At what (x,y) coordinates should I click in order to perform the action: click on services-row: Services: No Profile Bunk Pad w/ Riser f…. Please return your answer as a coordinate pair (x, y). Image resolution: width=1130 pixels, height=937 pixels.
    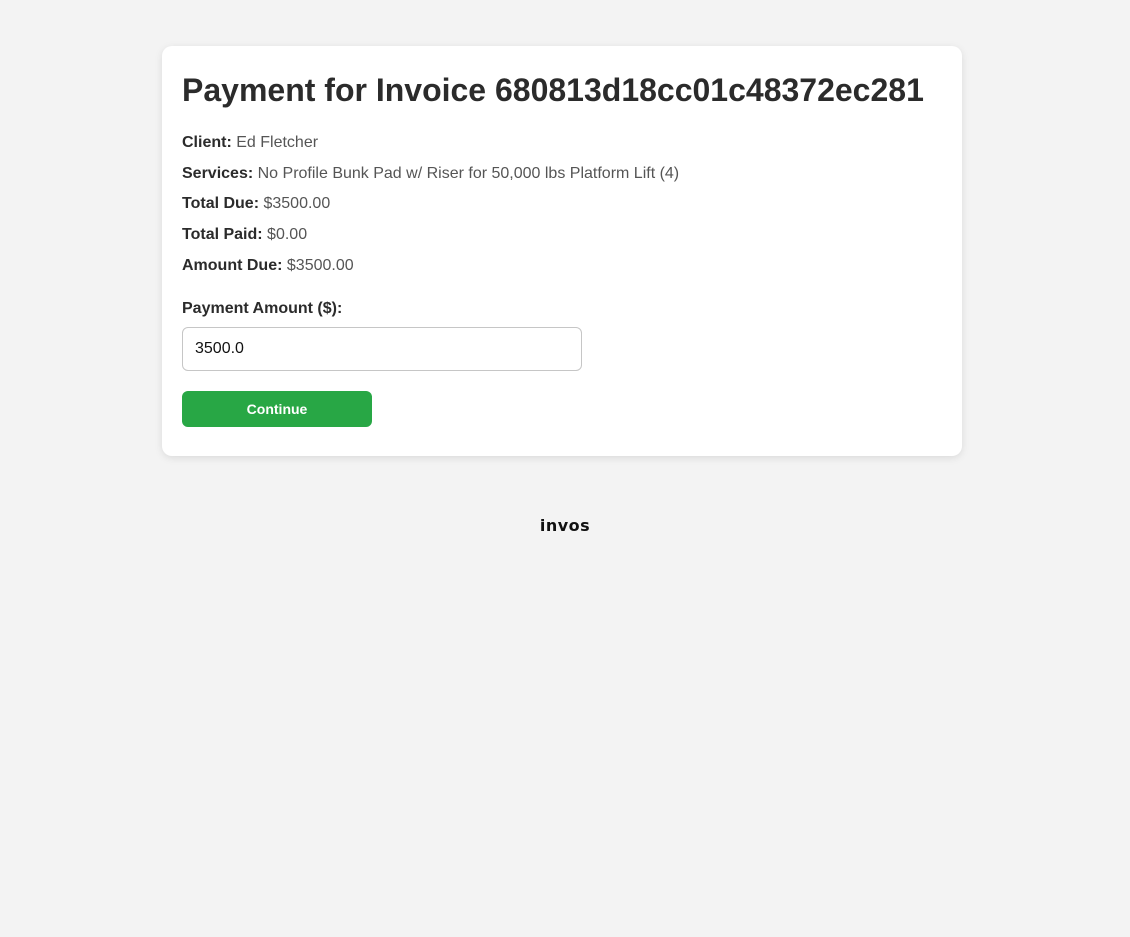
    Looking at the image, I should click on (562, 173).